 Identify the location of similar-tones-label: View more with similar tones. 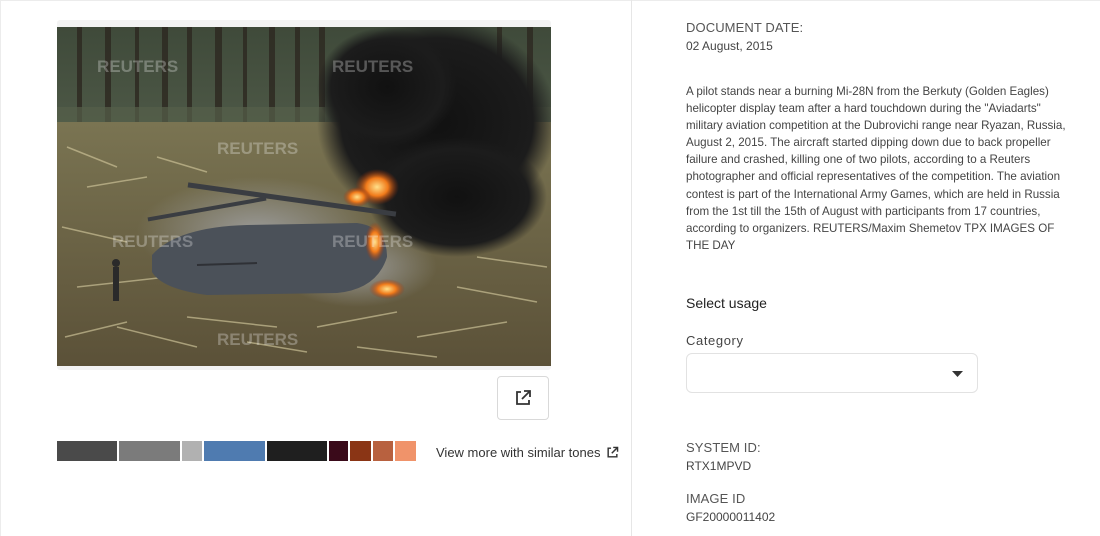
(518, 452).